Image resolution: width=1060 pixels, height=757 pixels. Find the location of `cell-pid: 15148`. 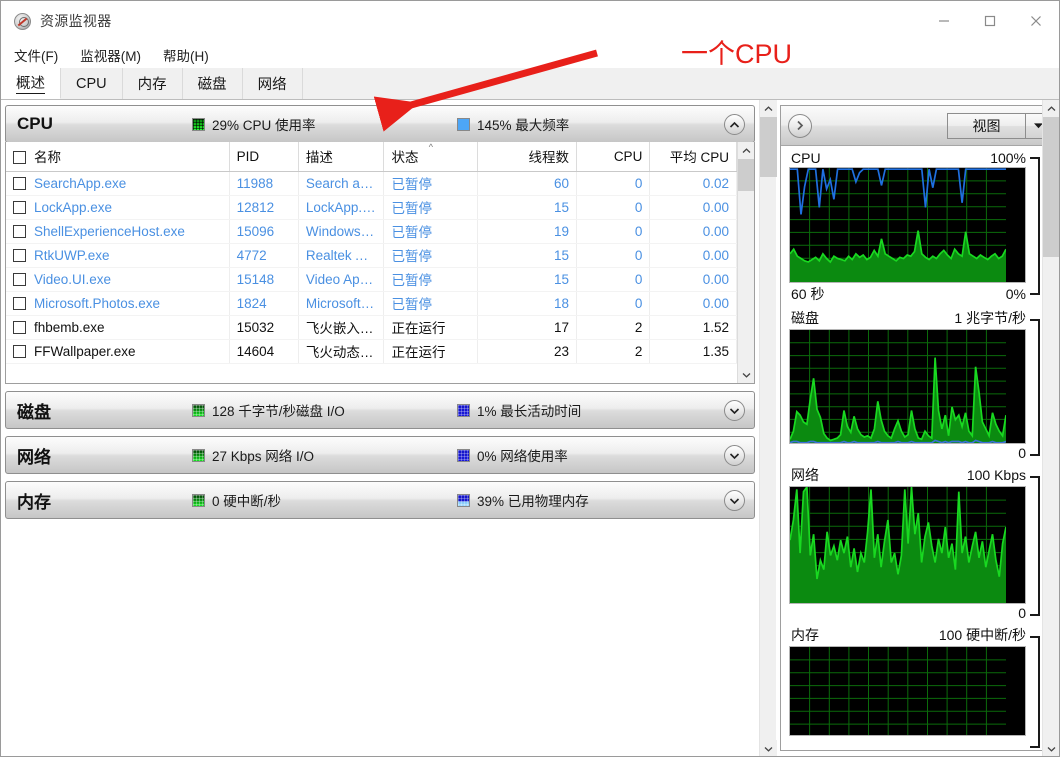

cell-pid: 15148 is located at coordinates (264, 279).